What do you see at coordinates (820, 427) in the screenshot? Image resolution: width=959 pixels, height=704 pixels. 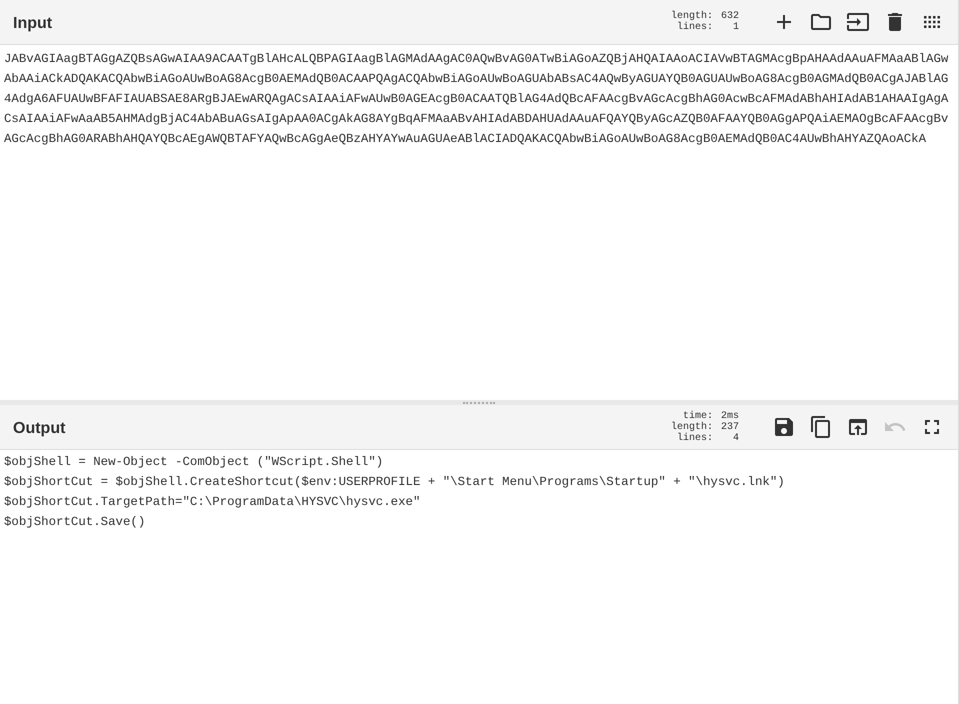 I see `copy-icon` at bounding box center [820, 427].